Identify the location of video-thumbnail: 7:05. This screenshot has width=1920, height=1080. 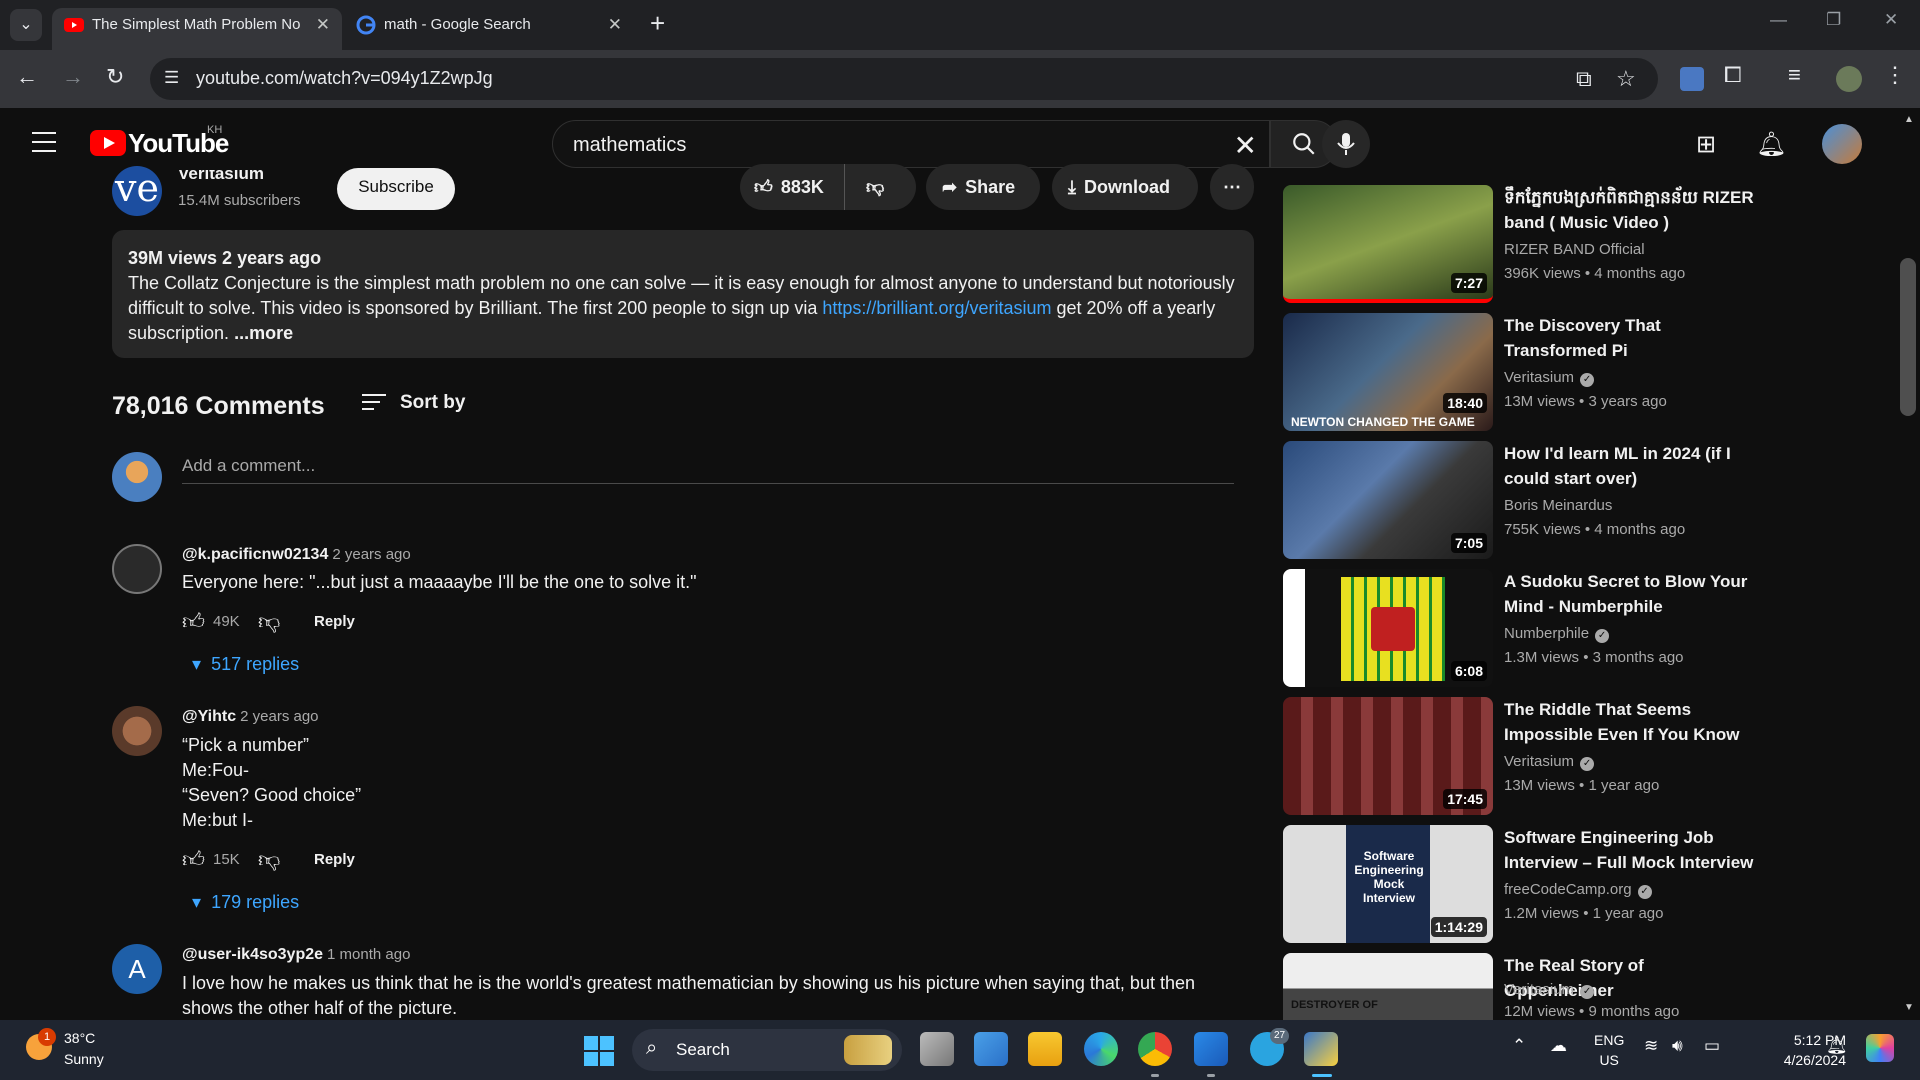
(1388, 500).